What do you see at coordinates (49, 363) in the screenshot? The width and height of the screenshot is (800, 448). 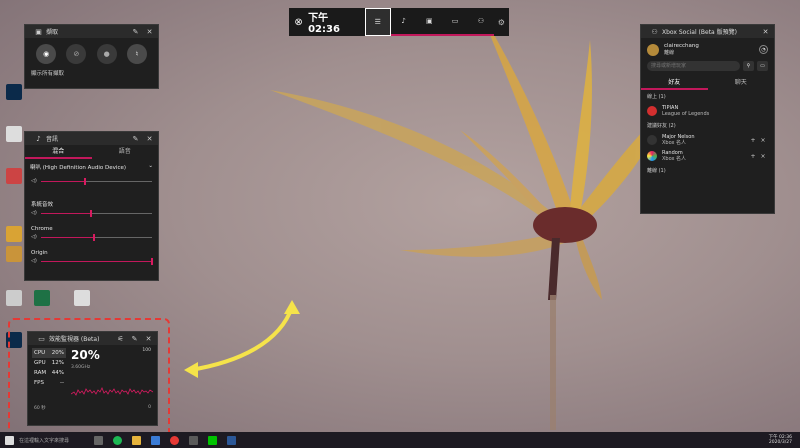 I see `stat-gpu: GPU 12%` at bounding box center [49, 363].